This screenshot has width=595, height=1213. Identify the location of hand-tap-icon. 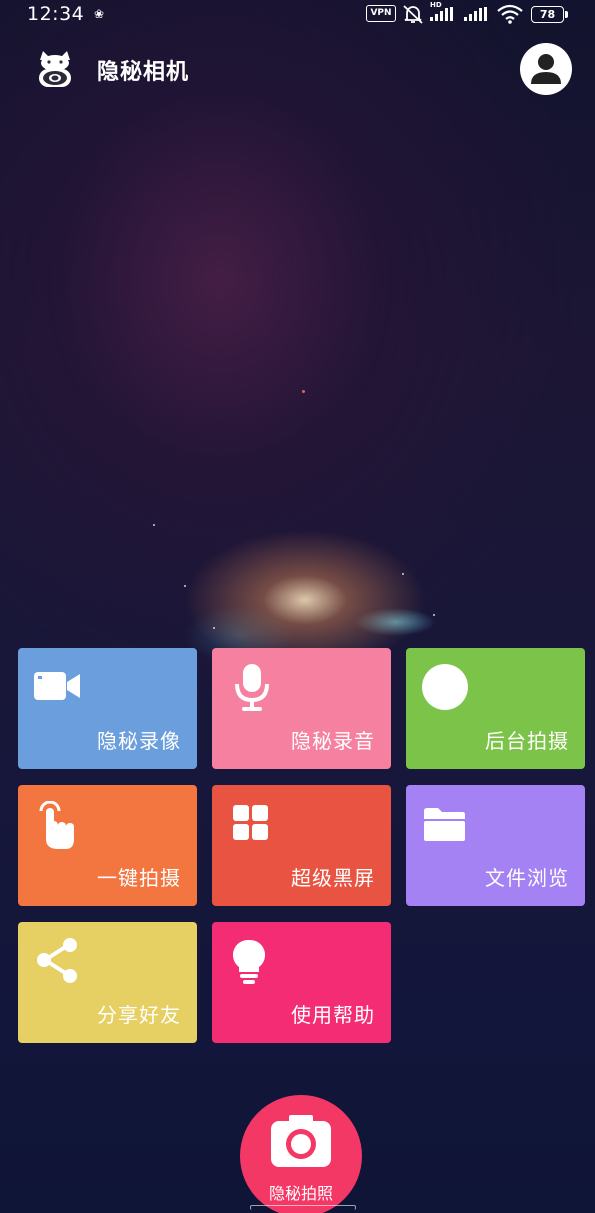
(56, 825).